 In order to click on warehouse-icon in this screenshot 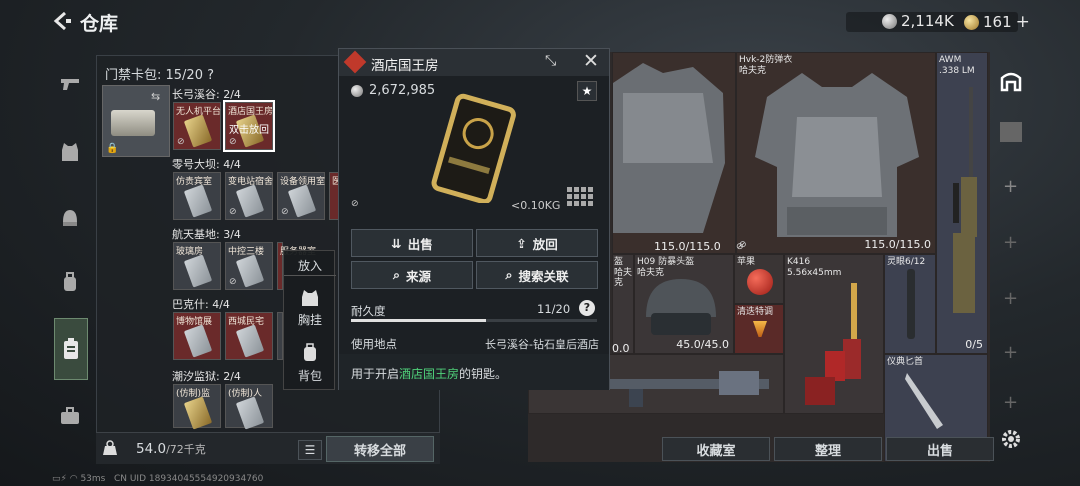, I will do `click(1011, 82)`.